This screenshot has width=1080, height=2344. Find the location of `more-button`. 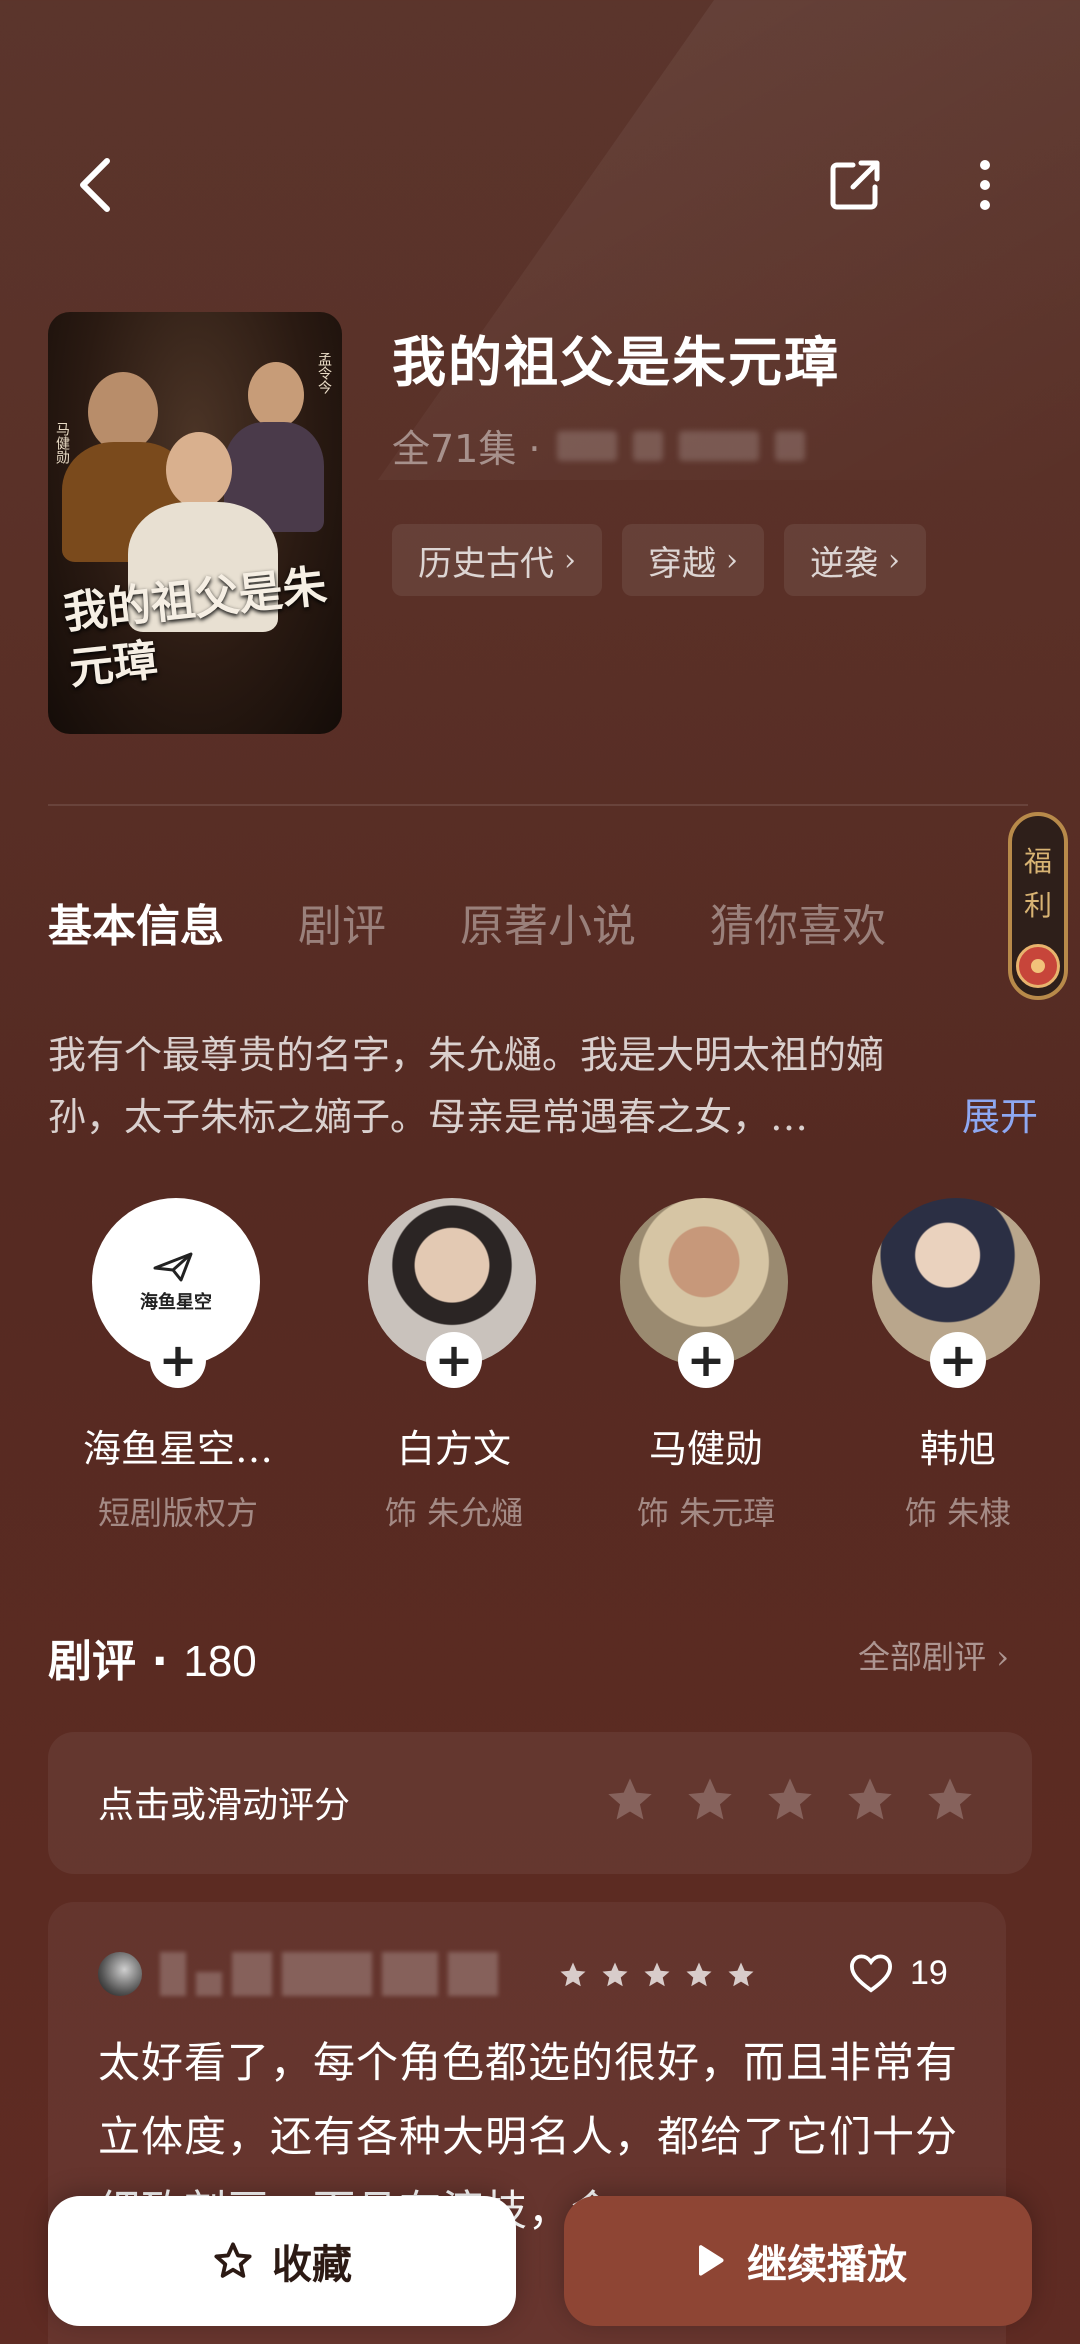

more-button is located at coordinates (985, 185).